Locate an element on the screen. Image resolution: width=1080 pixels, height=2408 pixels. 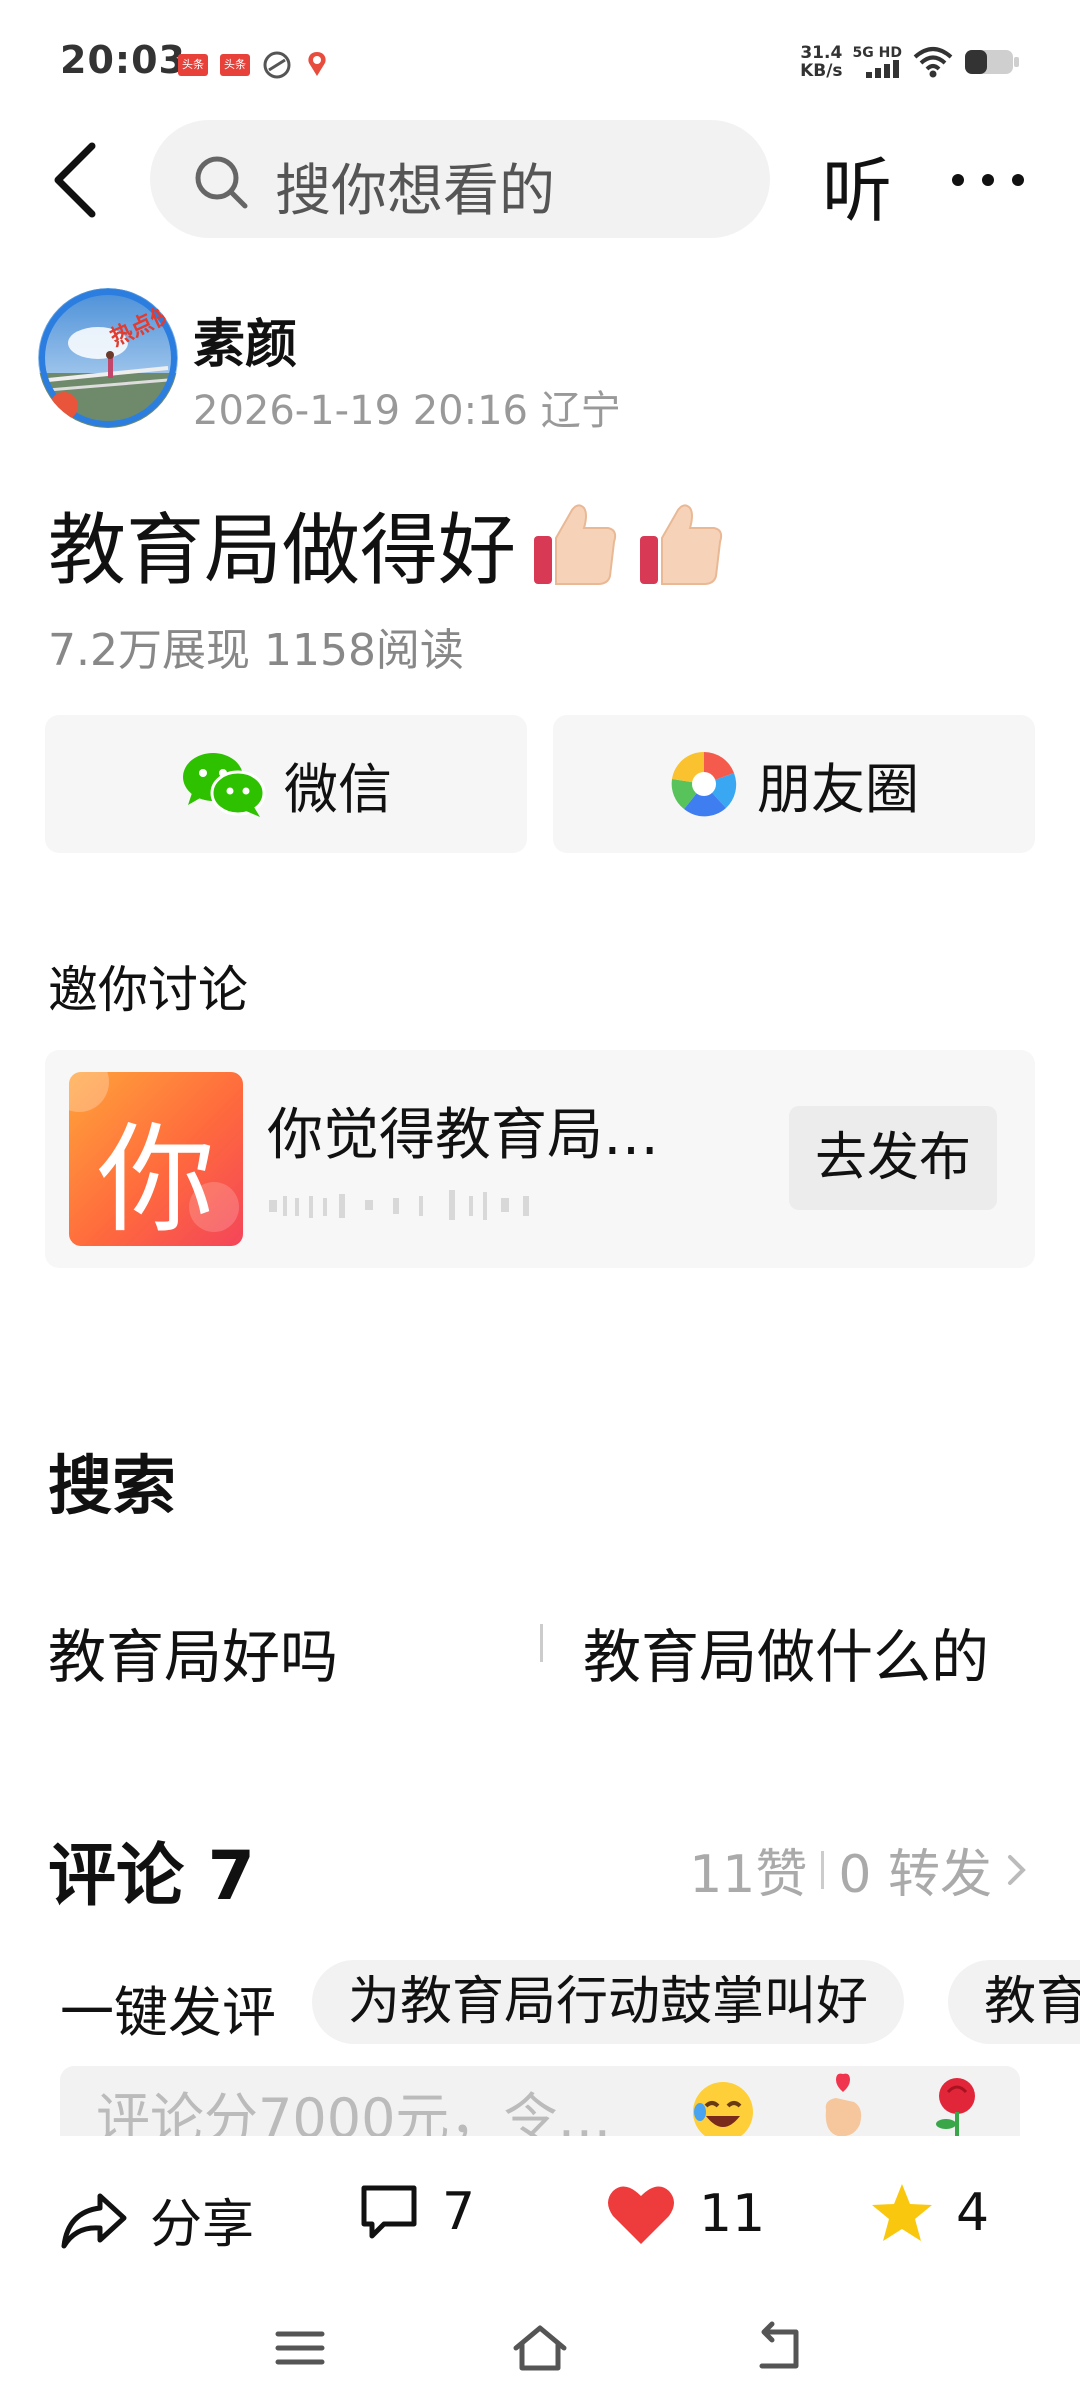
search-section-title: 搜索 is located at coordinates (112, 1487).